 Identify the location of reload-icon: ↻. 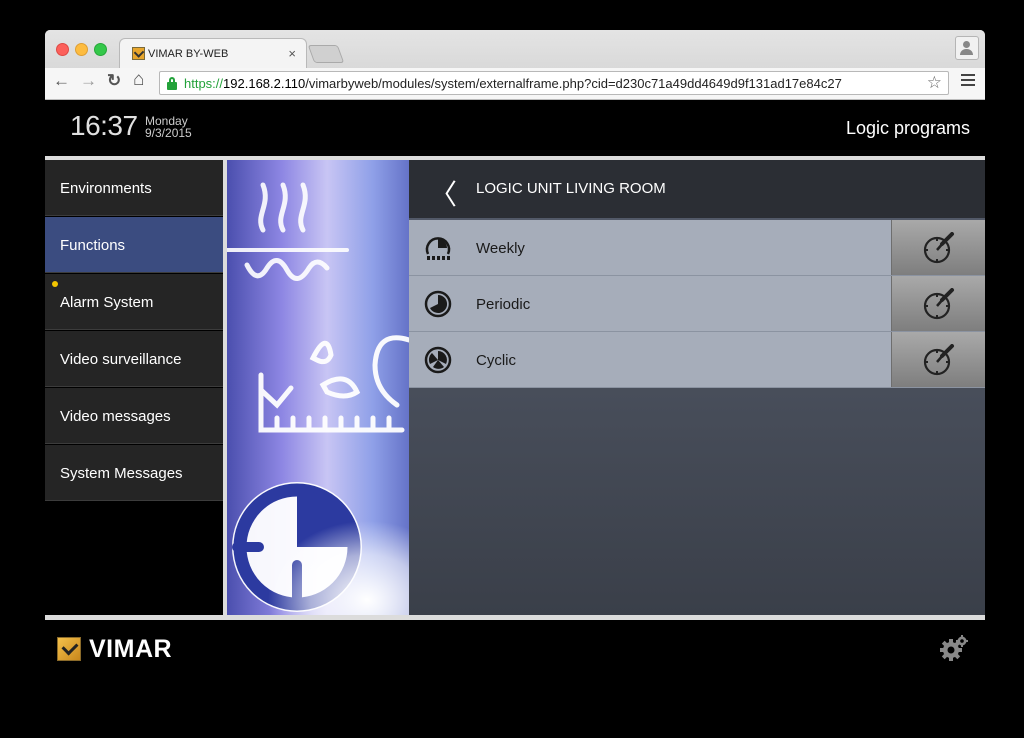
(114, 81).